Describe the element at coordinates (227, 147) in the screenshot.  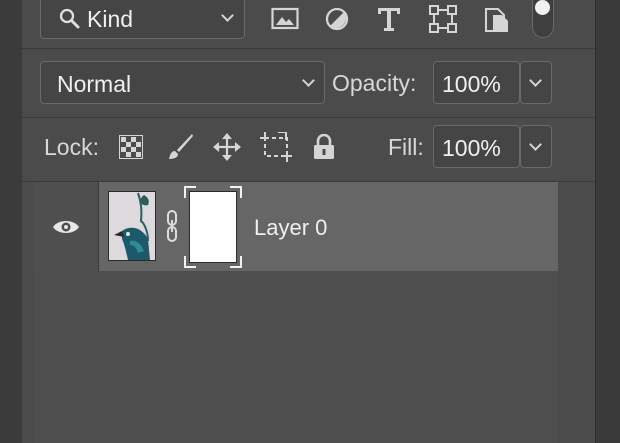
I see `lock-position-icon` at that location.